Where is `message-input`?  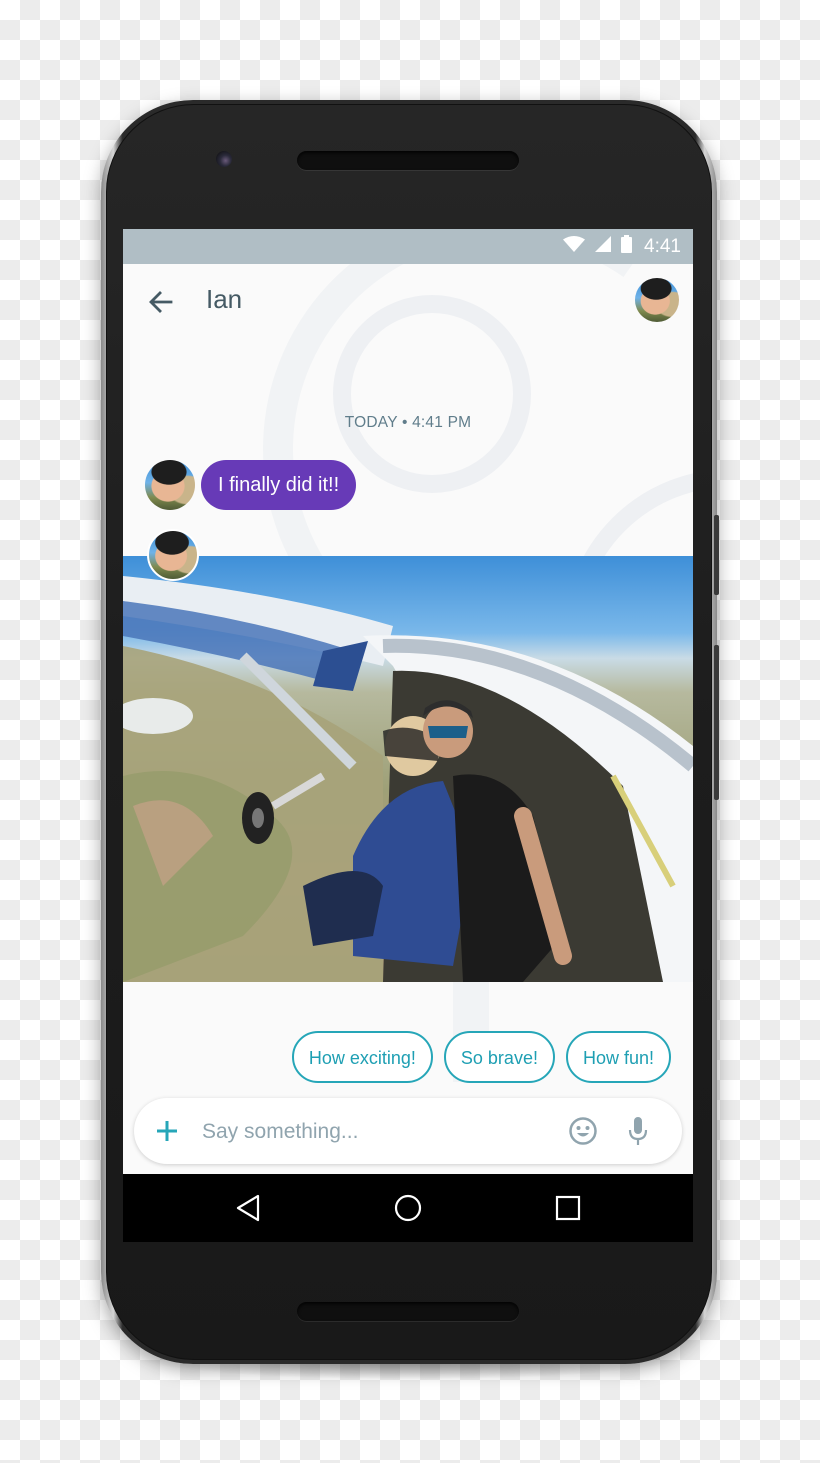 message-input is located at coordinates (377, 1132).